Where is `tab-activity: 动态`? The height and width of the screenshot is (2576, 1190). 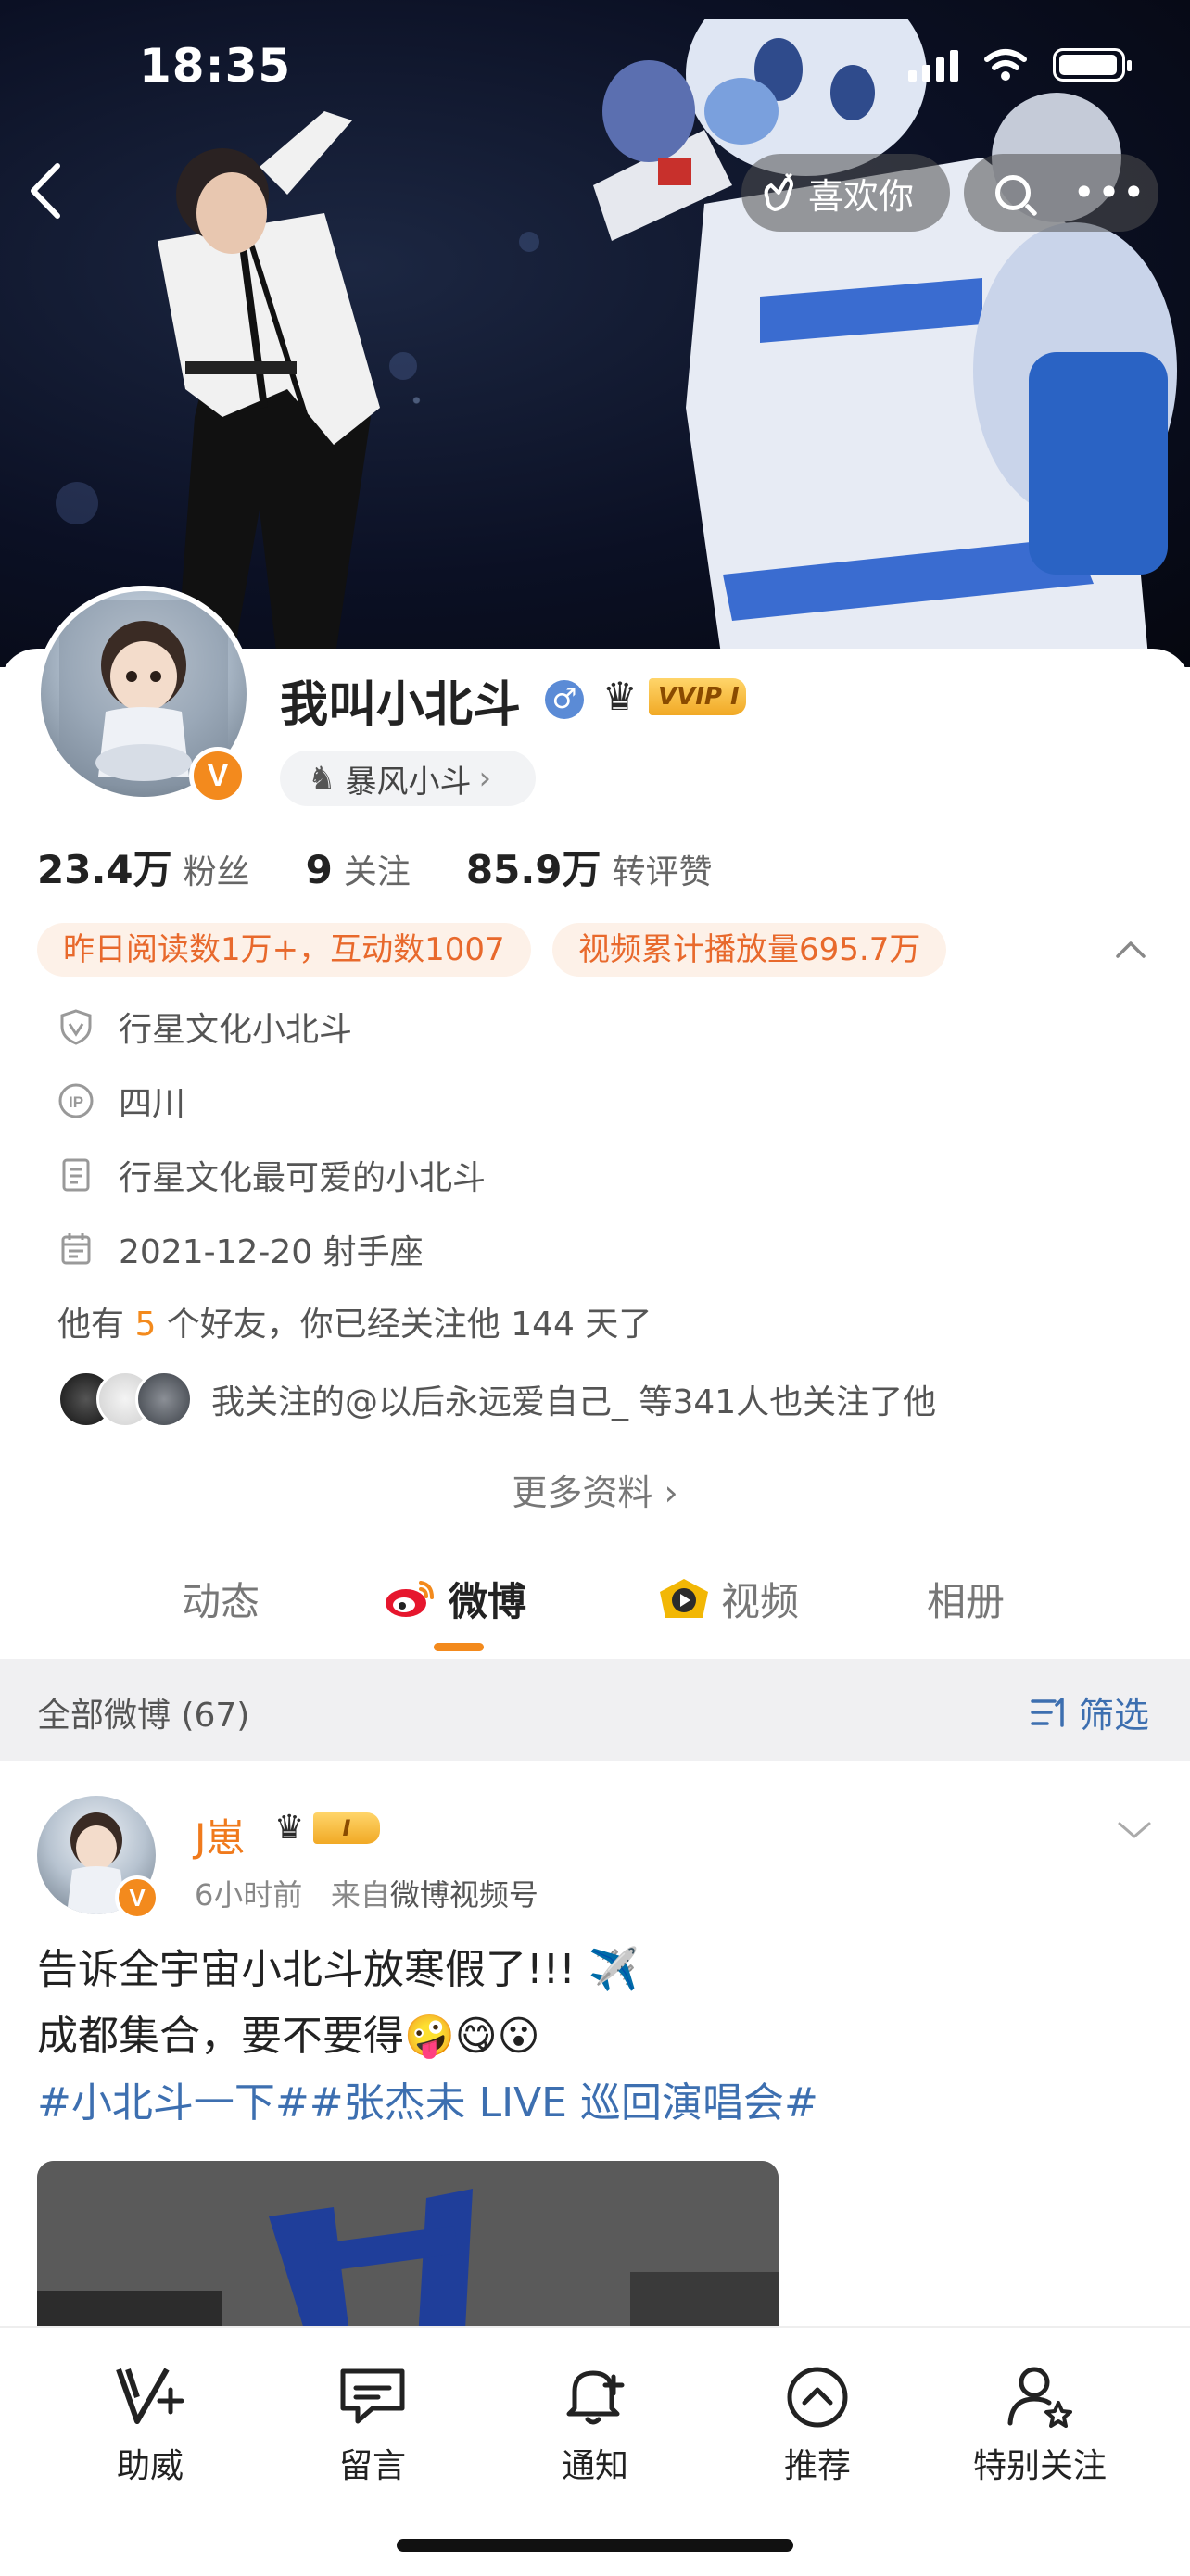 tab-activity: 动态 is located at coordinates (221, 1598).